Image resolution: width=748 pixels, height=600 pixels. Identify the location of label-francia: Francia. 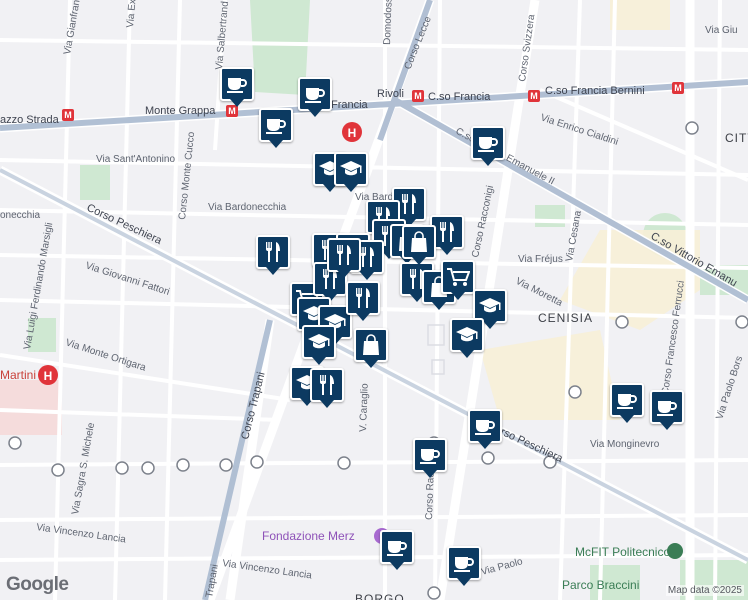
(350, 105).